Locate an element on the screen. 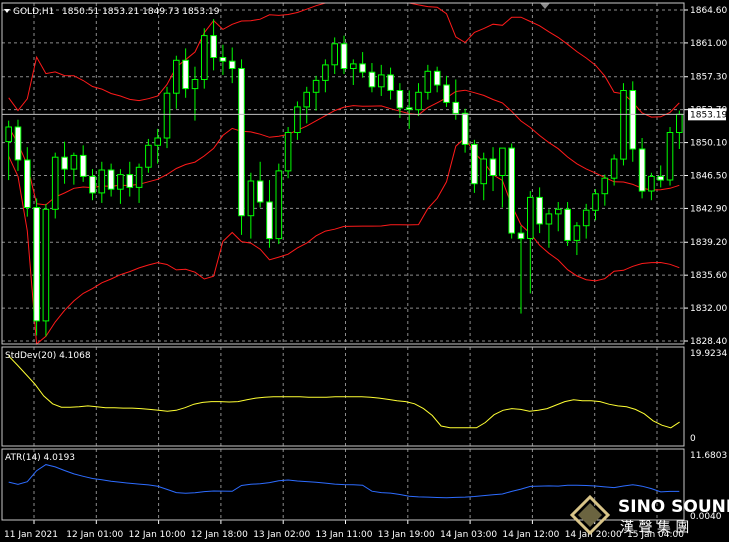  stddev-max-label: 19.9234 is located at coordinates (708, 354).